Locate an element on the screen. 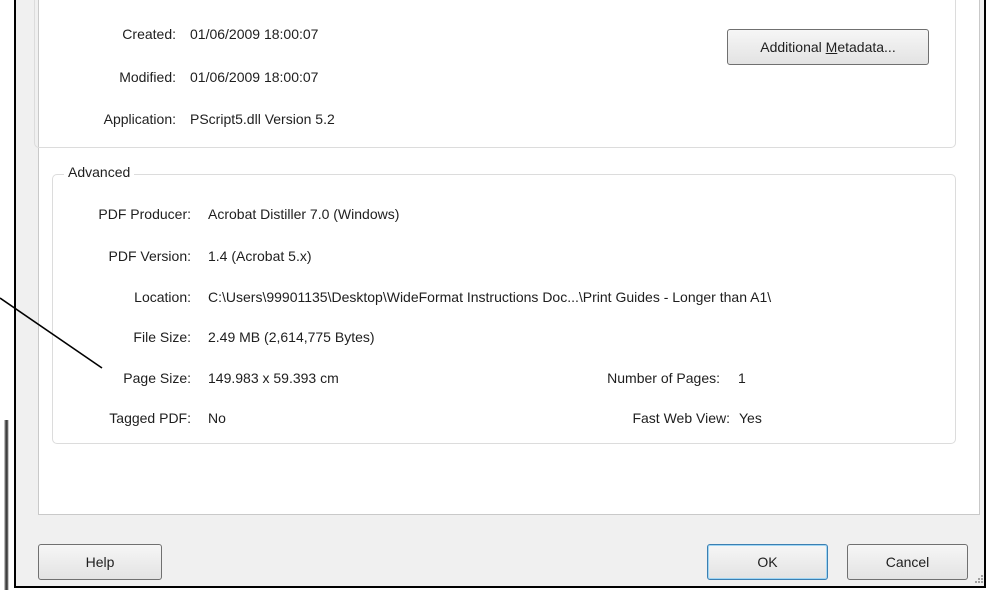 The image size is (990, 592). help-button: Help is located at coordinates (100, 562).